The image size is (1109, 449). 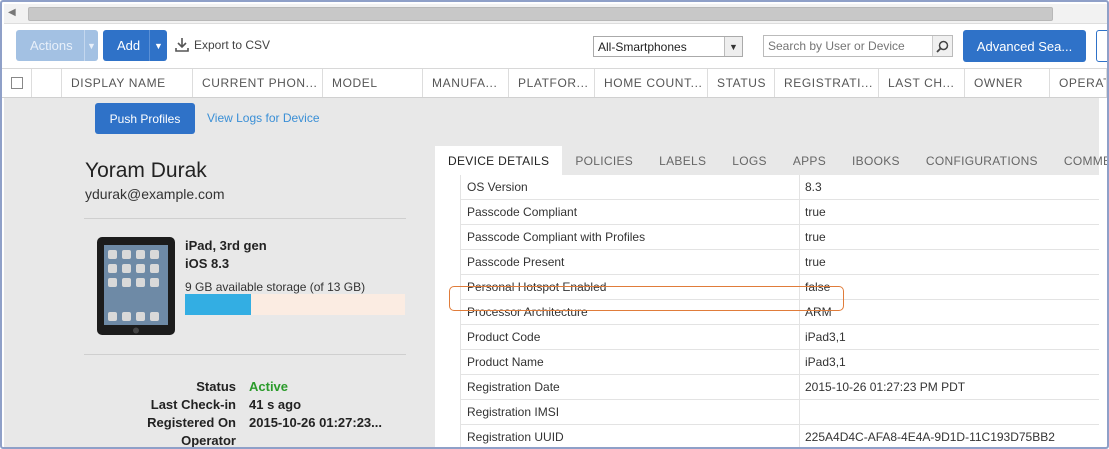 I want to click on device-filter-select: All-Smartphones ▼, so click(x=668, y=46).